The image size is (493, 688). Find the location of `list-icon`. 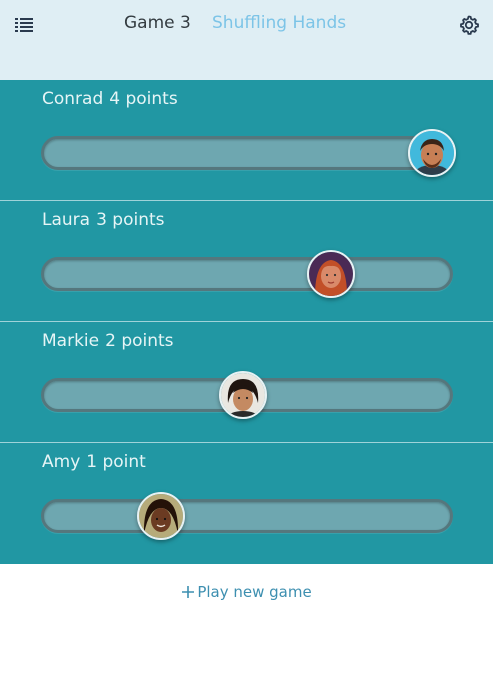

list-icon is located at coordinates (24, 25).